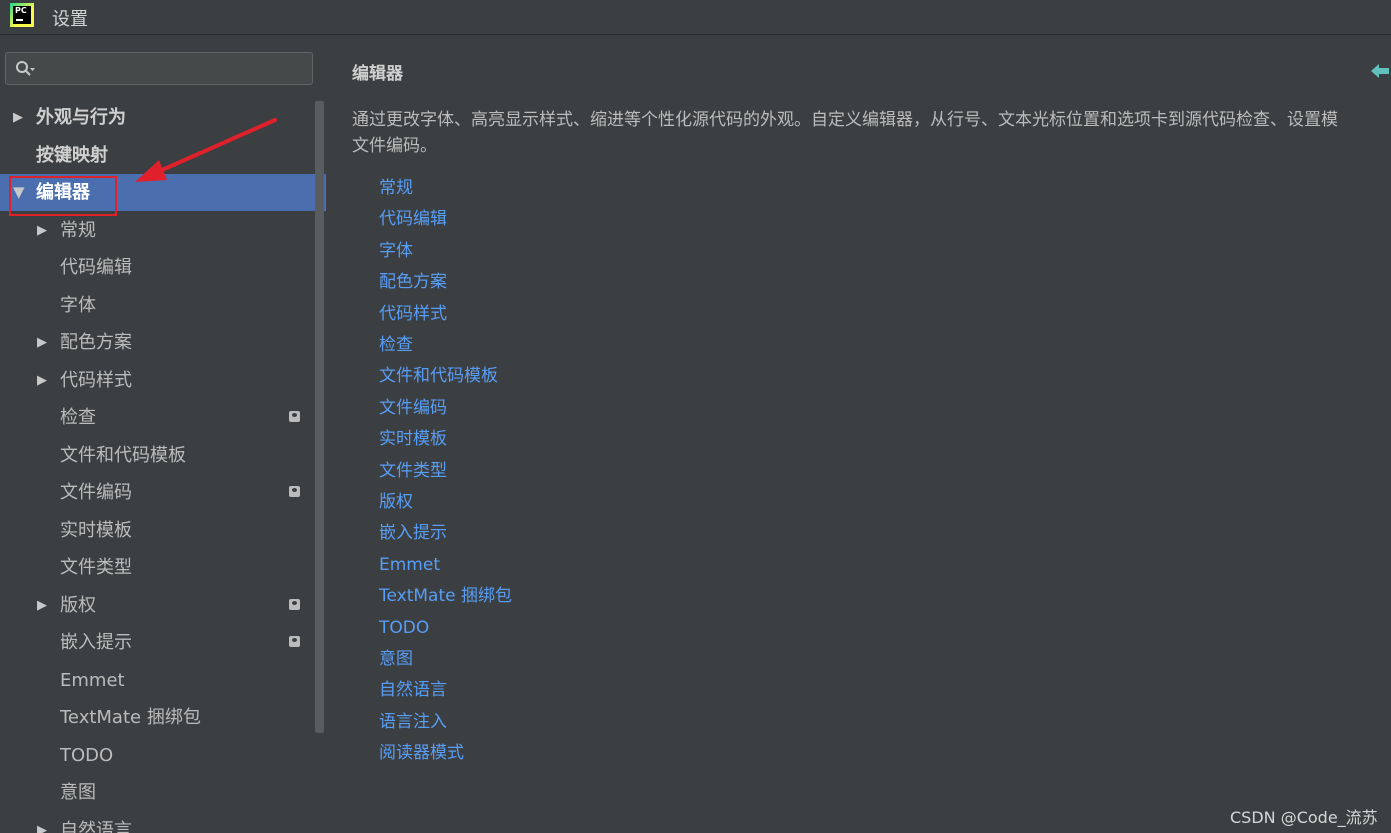 The image size is (1391, 833). Describe the element at coordinates (163, 642) in the screenshot. I see `tree-item: 嵌入提示` at that location.